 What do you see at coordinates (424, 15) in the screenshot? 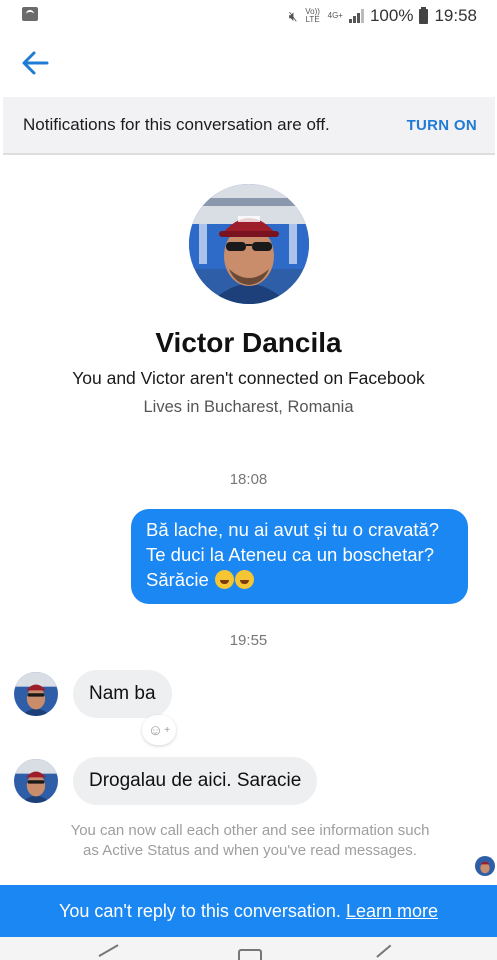
I see `battery-icon` at bounding box center [424, 15].